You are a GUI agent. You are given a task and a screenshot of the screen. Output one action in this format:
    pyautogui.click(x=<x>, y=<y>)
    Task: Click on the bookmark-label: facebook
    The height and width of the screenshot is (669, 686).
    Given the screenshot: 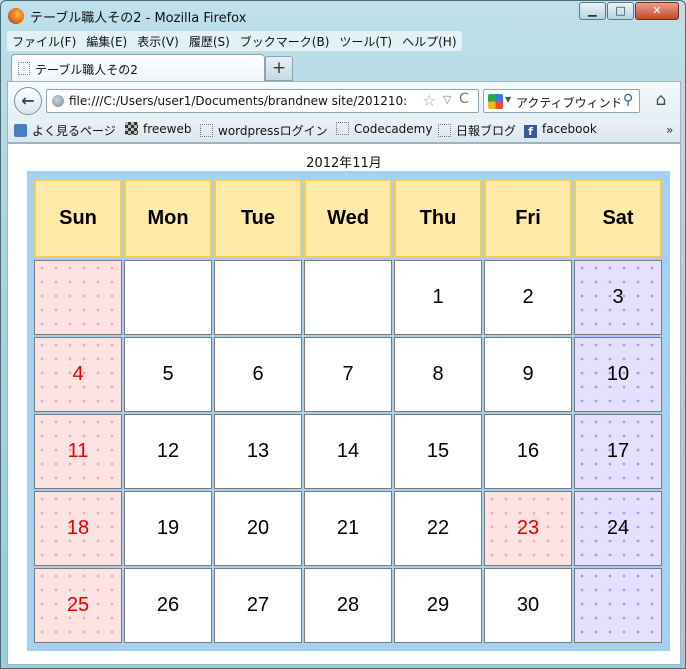 What is the action you would take?
    pyautogui.click(x=569, y=129)
    